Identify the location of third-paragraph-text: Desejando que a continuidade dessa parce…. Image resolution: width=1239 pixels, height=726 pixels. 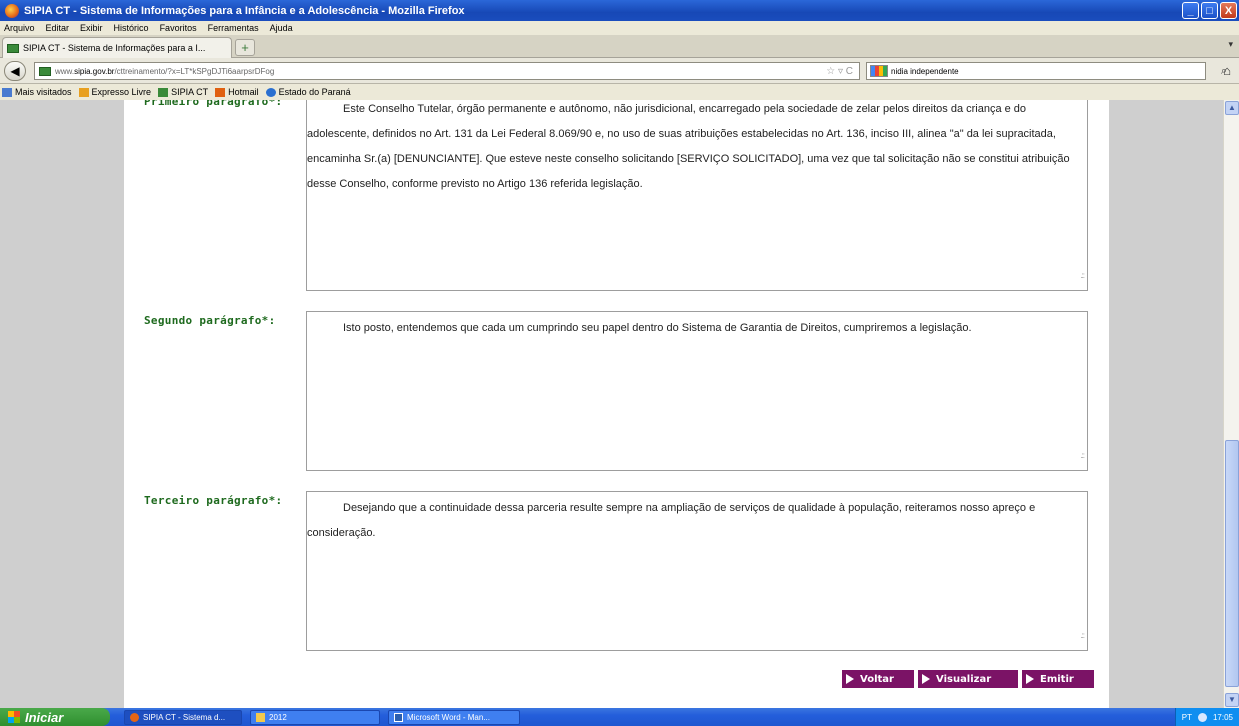
(671, 520).